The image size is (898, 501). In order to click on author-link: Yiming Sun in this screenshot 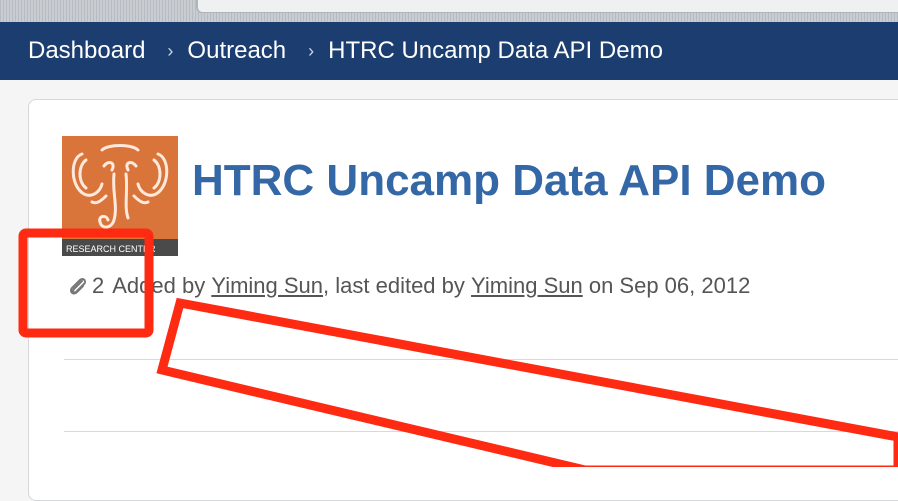, I will do `click(267, 286)`.